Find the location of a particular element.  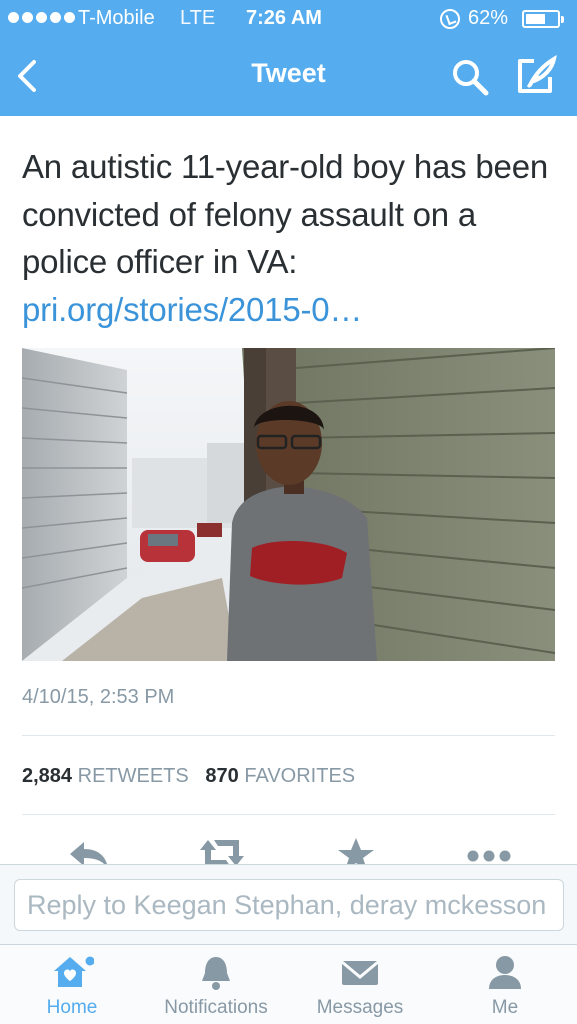

tweet-actions is located at coordinates (288, 851).